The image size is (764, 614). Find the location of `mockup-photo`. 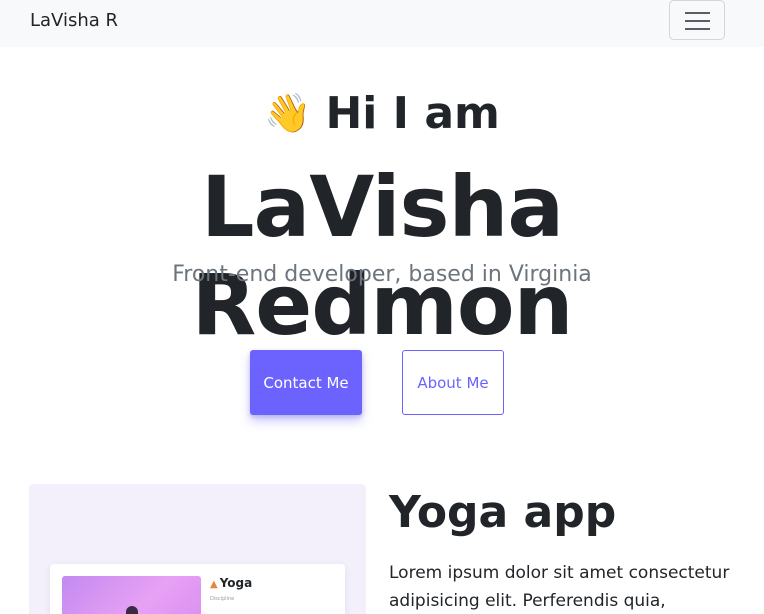

mockup-photo is located at coordinates (131, 595).